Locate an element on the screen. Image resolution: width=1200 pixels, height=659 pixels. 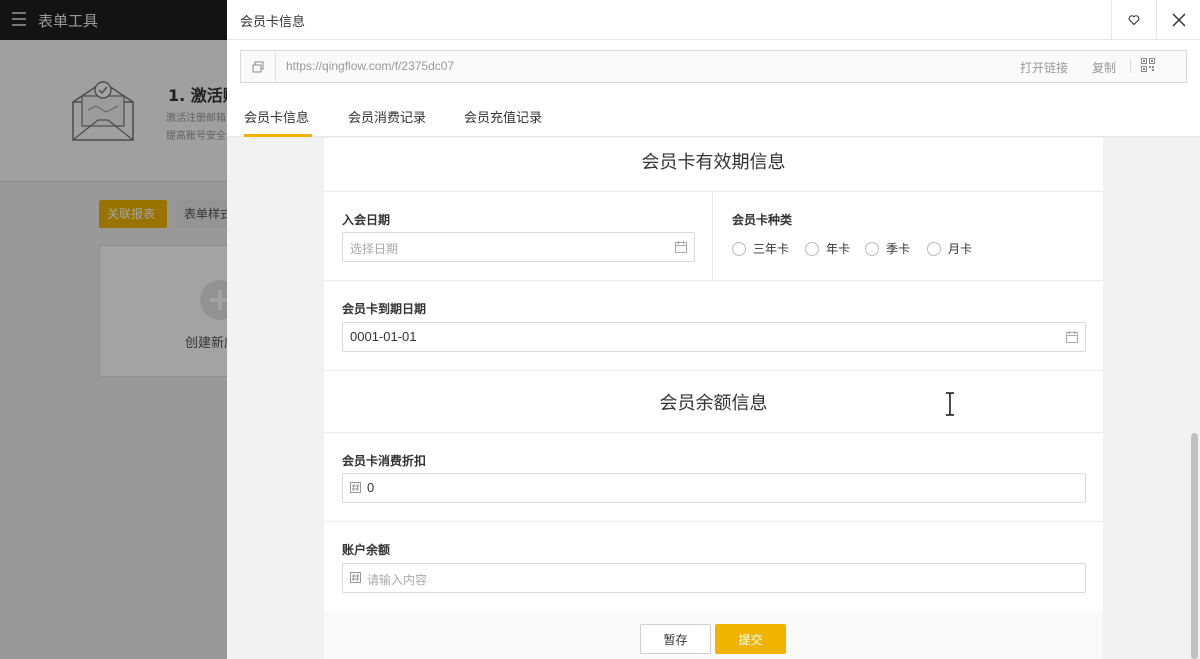
balance-placeholder: 请输入内容 is located at coordinates (397, 580).